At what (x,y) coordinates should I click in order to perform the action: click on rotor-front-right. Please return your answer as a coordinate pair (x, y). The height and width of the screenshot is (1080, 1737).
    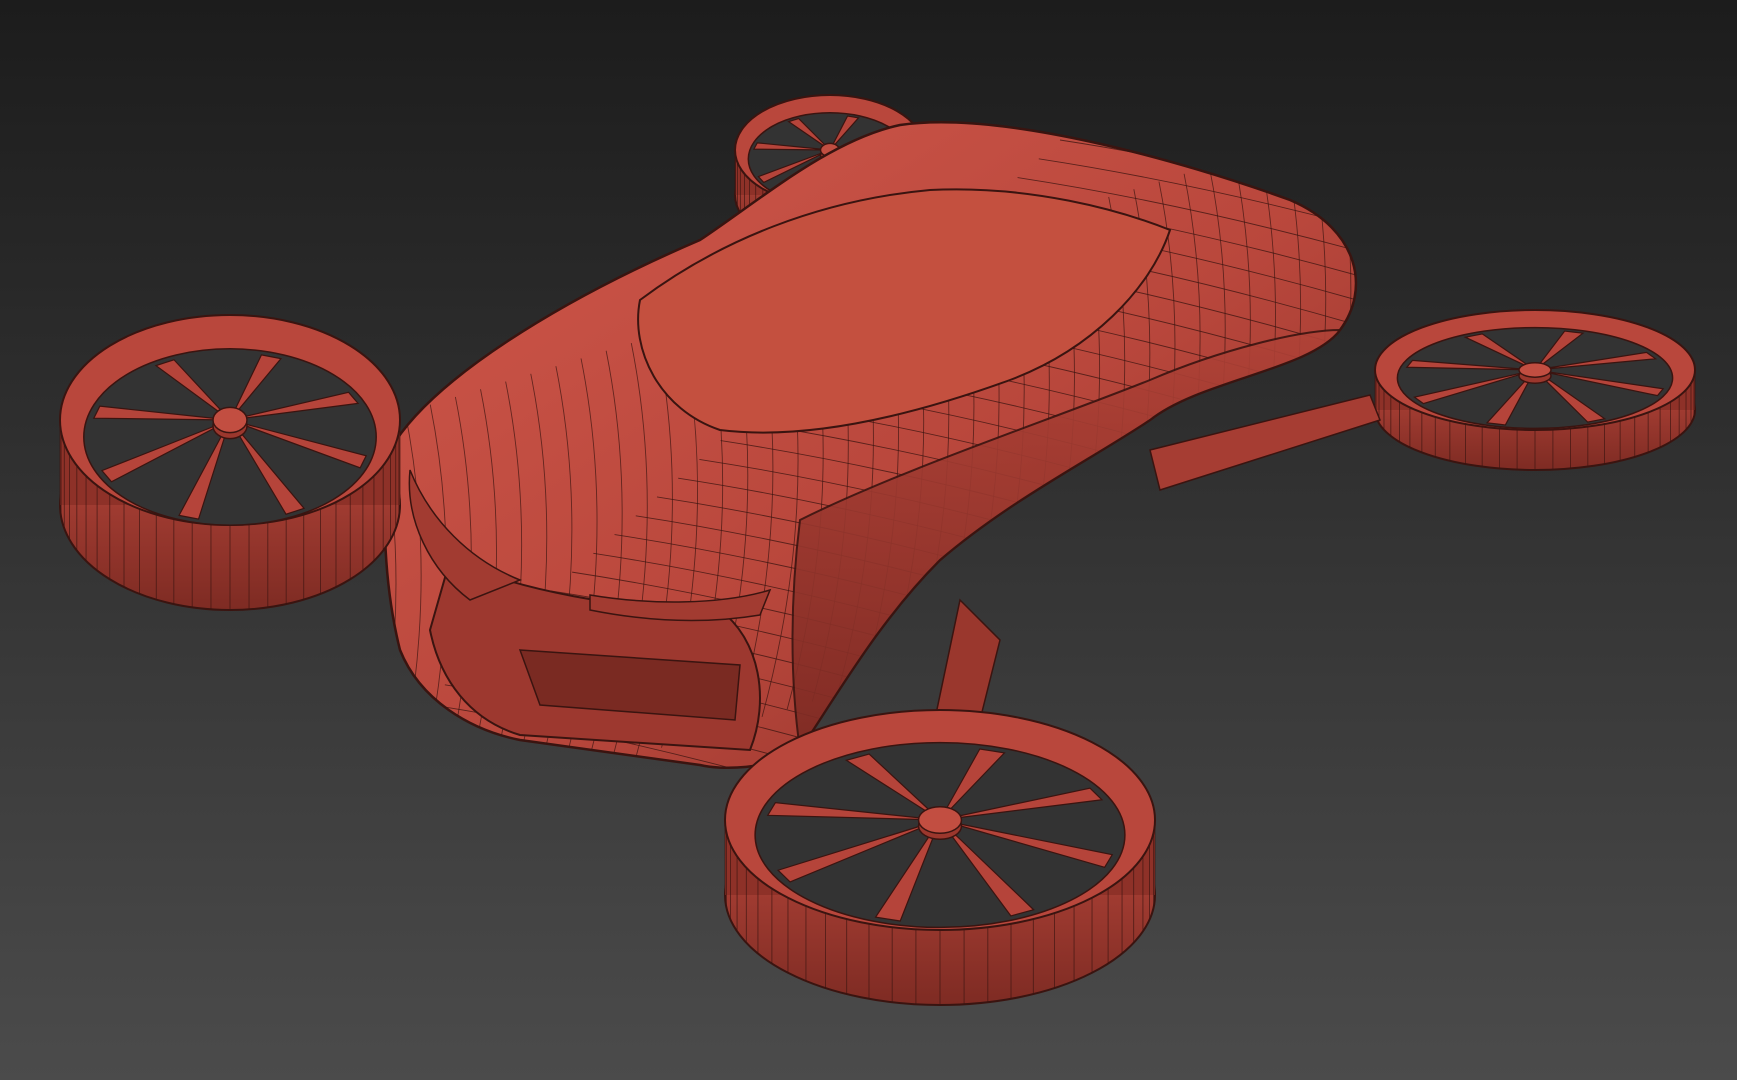
    Looking at the image, I should click on (940, 857).